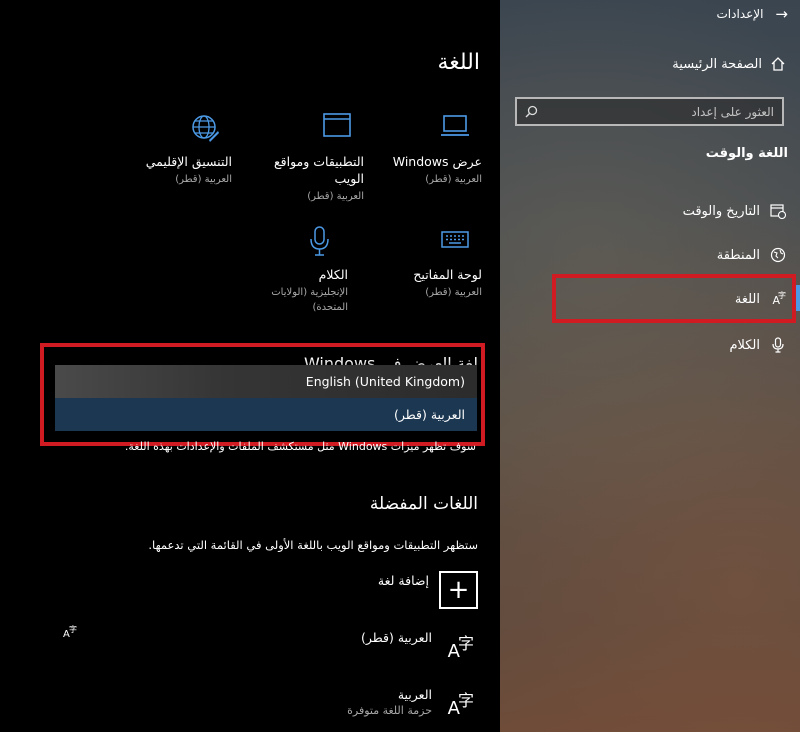  I want to click on home-icon, so click(778, 64).